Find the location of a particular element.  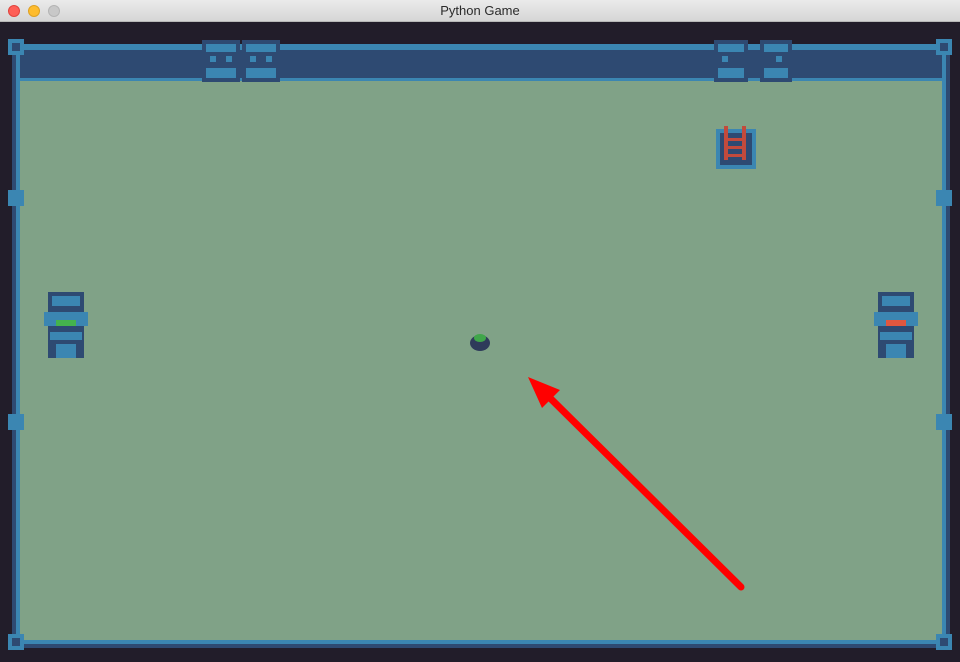

totem-statue-icon-left is located at coordinates (66, 325).